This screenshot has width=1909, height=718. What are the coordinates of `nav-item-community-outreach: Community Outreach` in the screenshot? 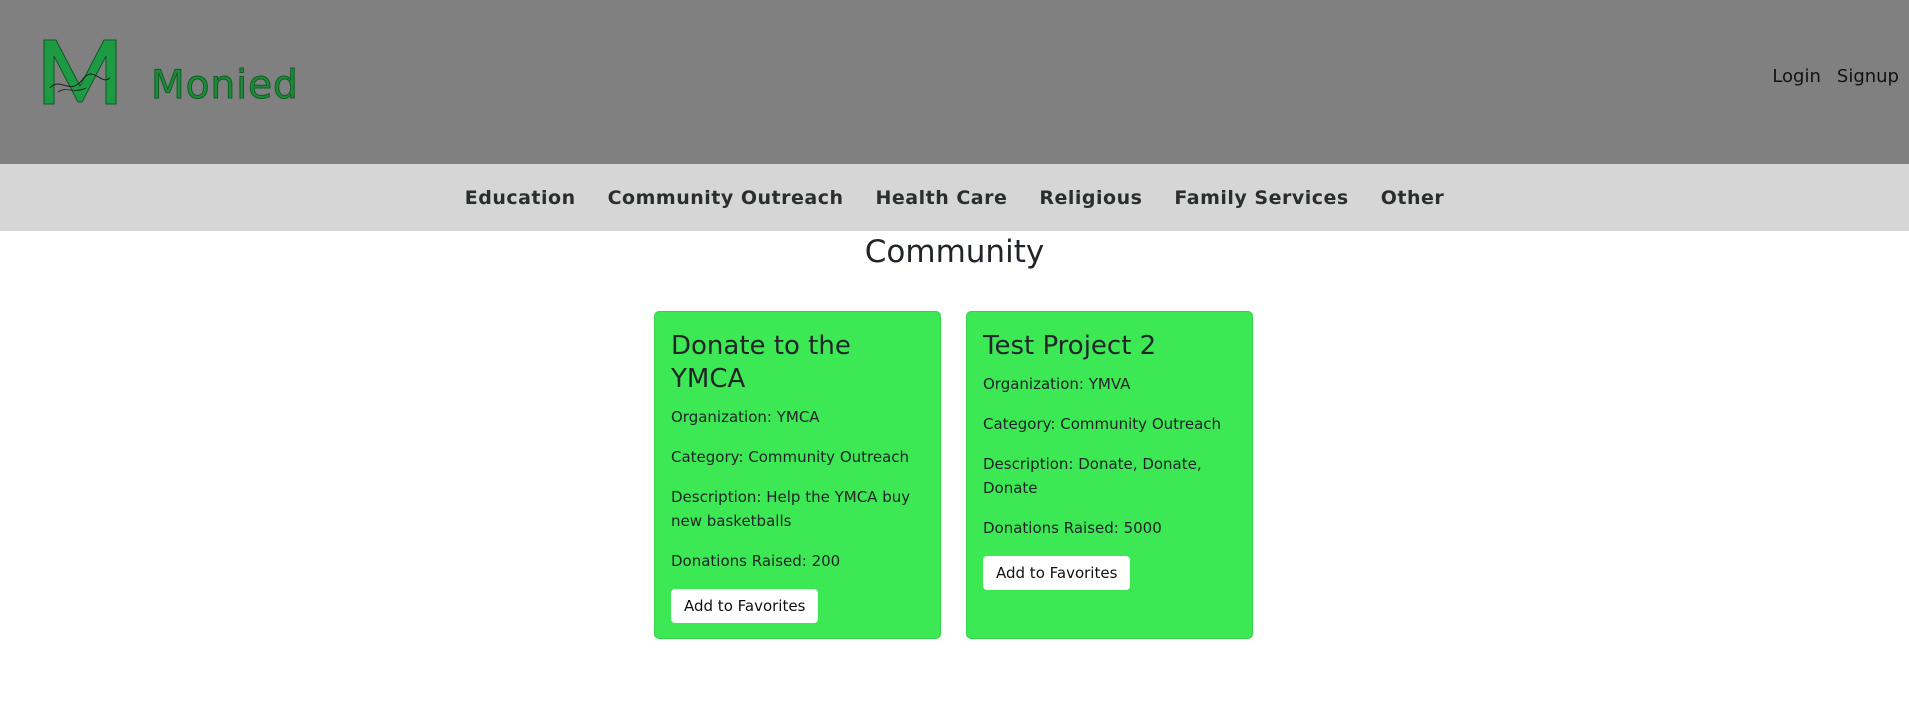 It's located at (726, 198).